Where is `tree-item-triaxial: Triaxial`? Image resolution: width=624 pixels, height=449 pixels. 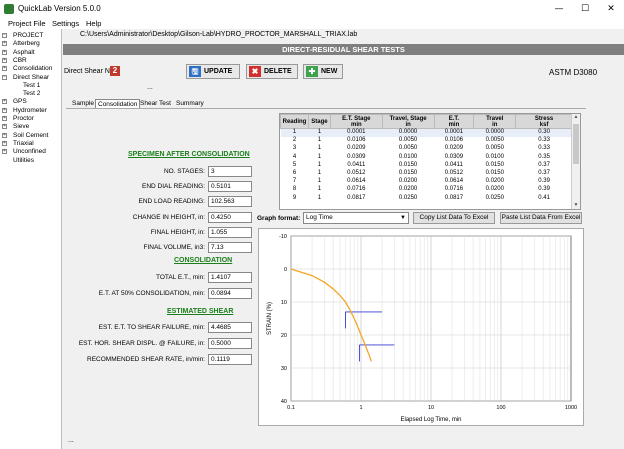 tree-item-triaxial: Triaxial is located at coordinates (23, 143).